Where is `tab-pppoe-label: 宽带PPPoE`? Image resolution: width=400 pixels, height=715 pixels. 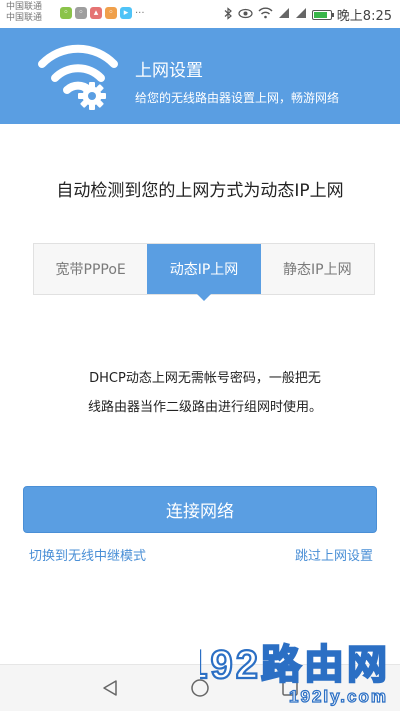 tab-pppoe-label: 宽带PPPoE is located at coordinates (90, 270).